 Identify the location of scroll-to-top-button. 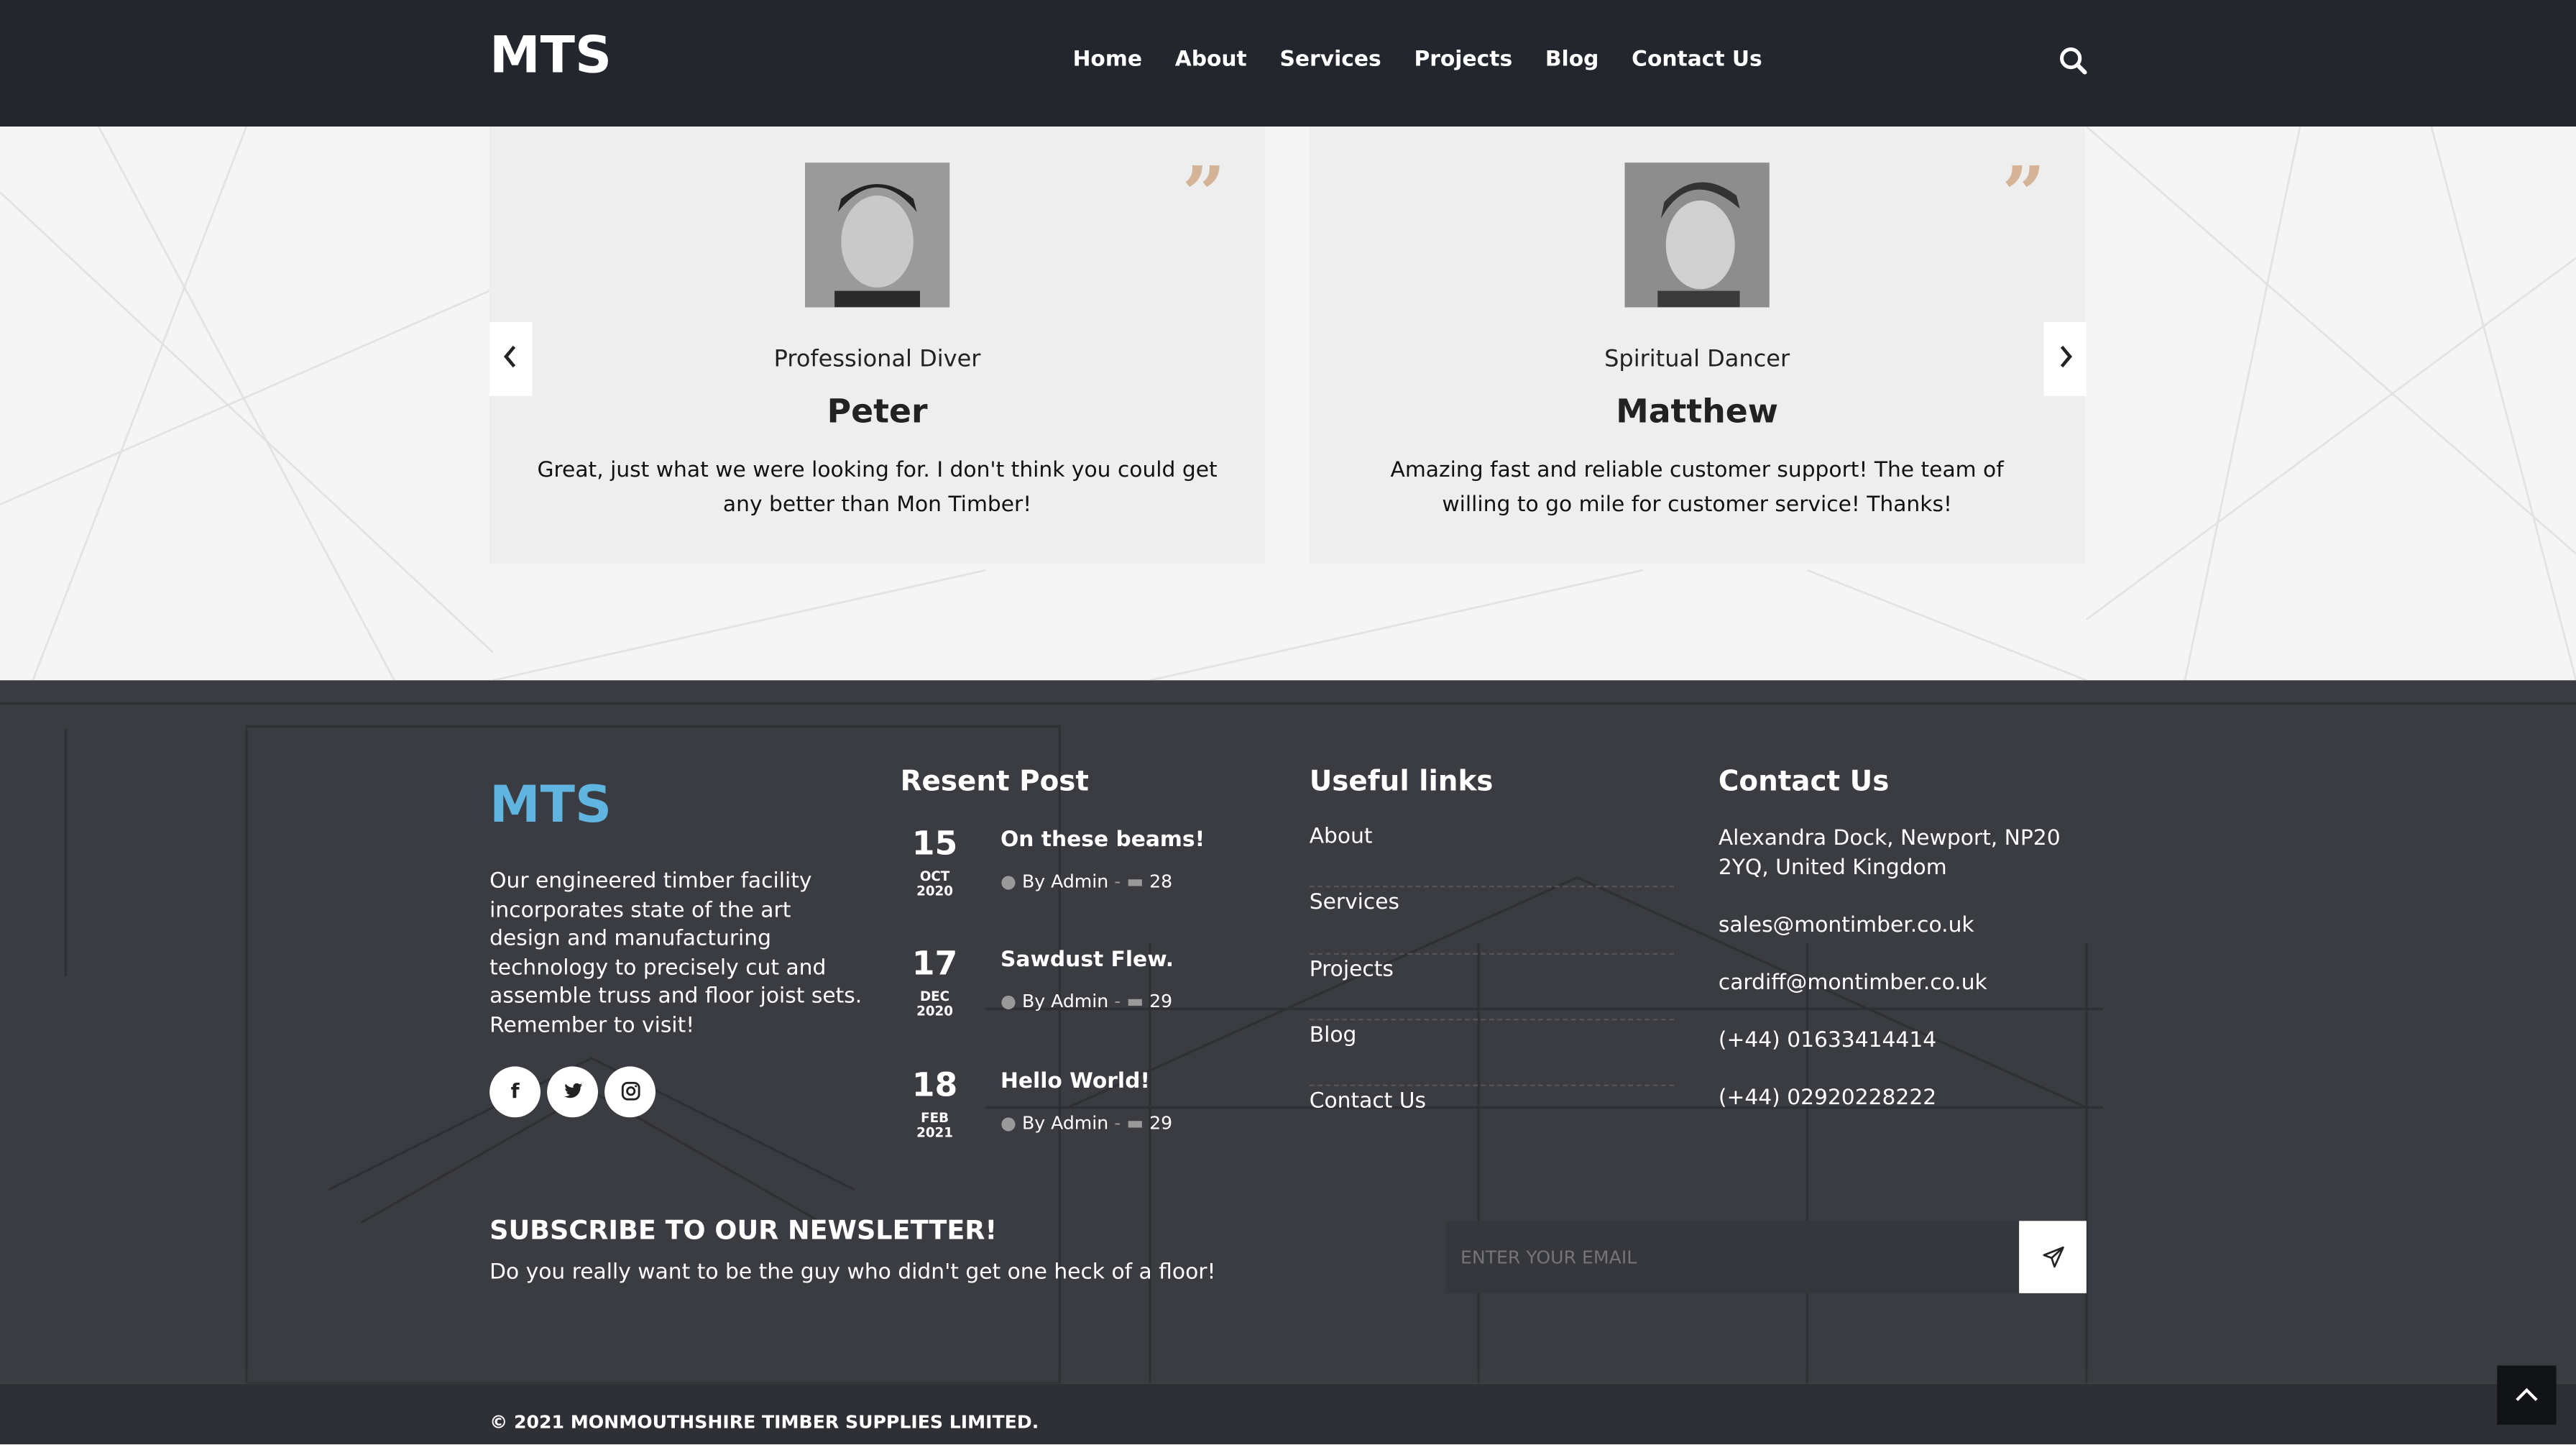
(2527, 1395).